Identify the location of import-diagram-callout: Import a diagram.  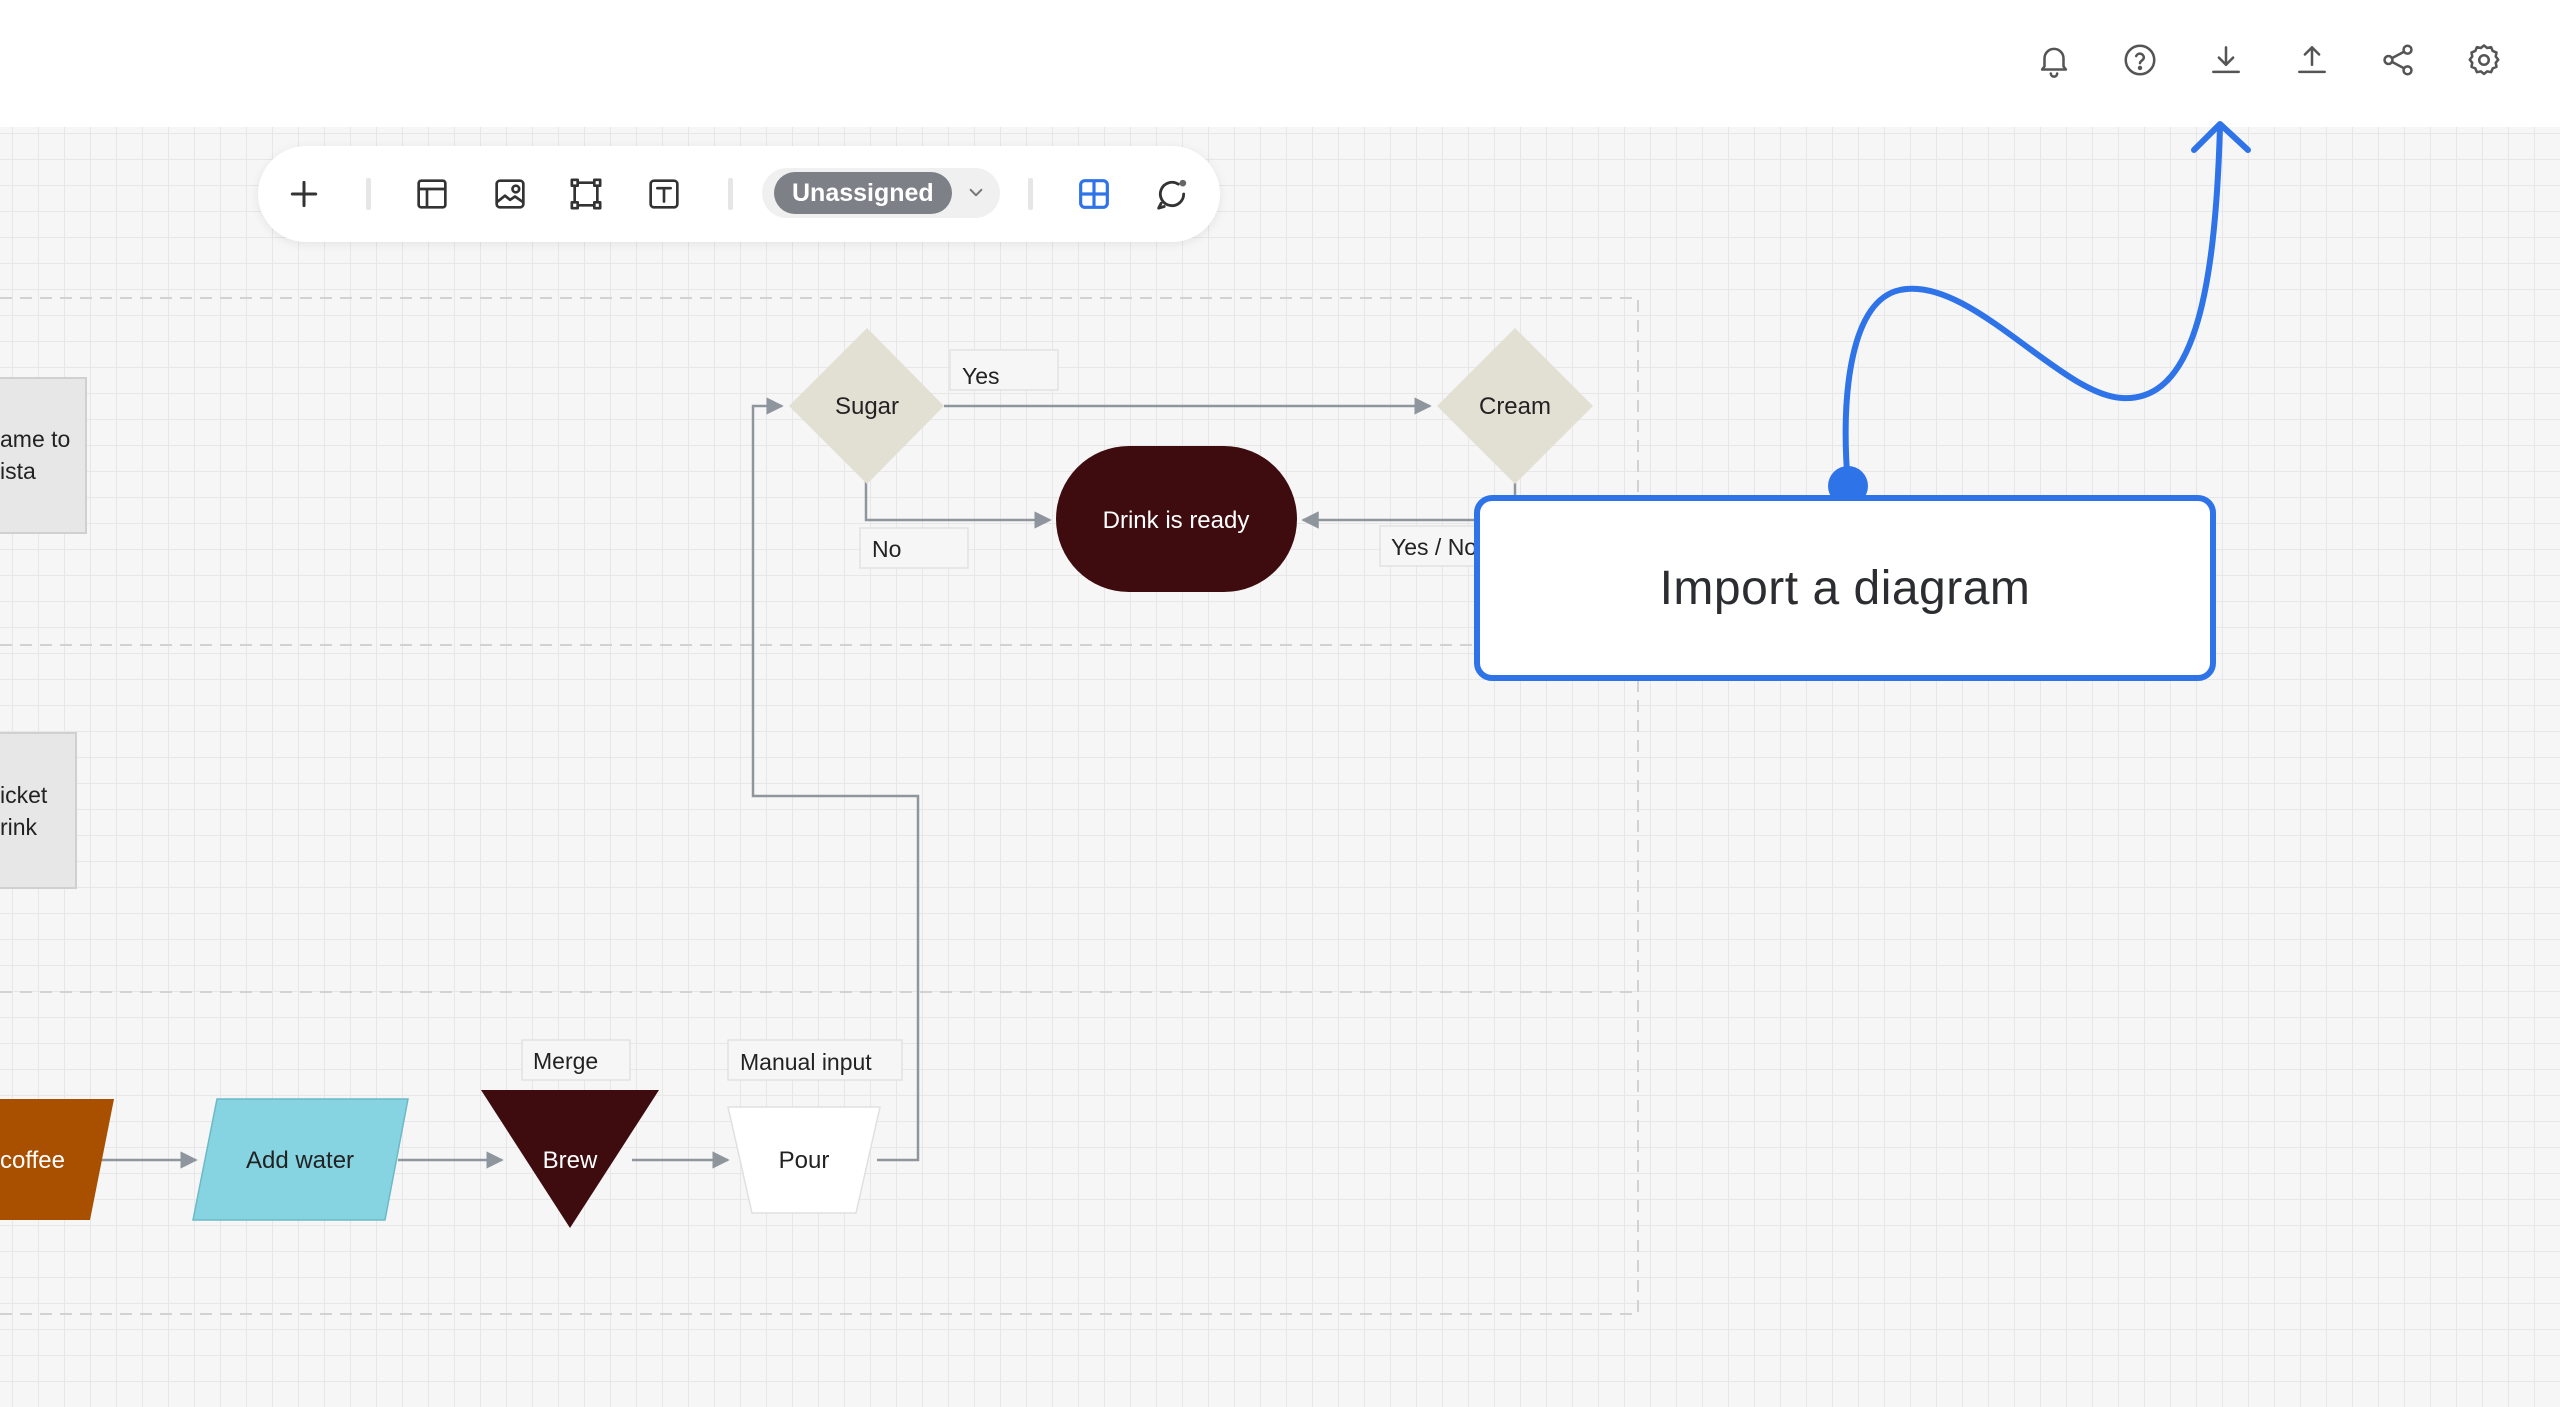
(1845, 588).